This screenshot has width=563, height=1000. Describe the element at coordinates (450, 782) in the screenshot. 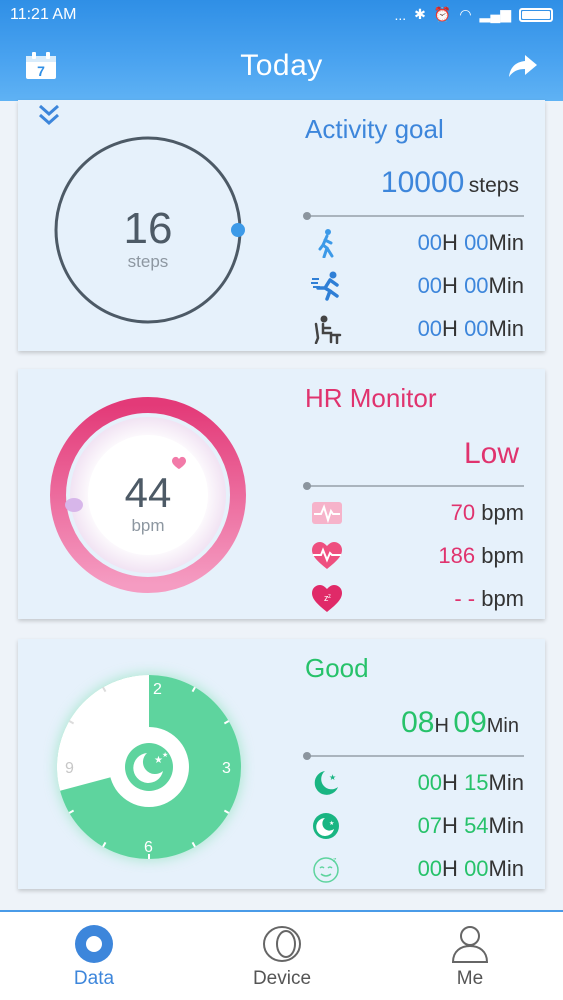

I see `deep-sleep-hours-unit: H` at that location.